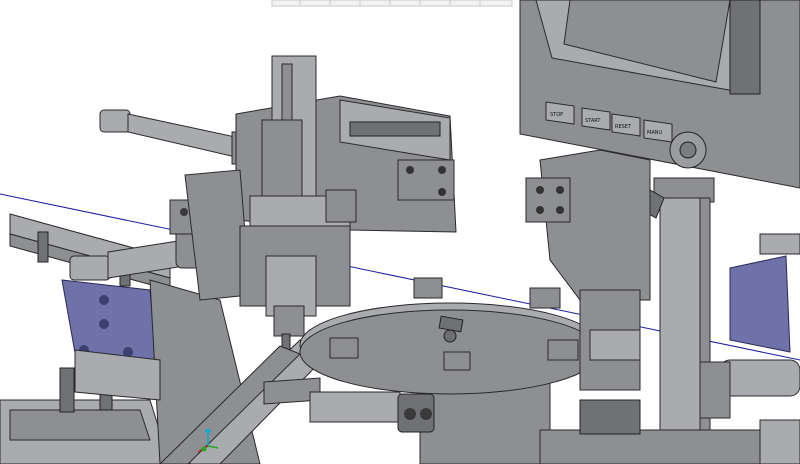  I want to click on svg-text: RESET, so click(623, 127).